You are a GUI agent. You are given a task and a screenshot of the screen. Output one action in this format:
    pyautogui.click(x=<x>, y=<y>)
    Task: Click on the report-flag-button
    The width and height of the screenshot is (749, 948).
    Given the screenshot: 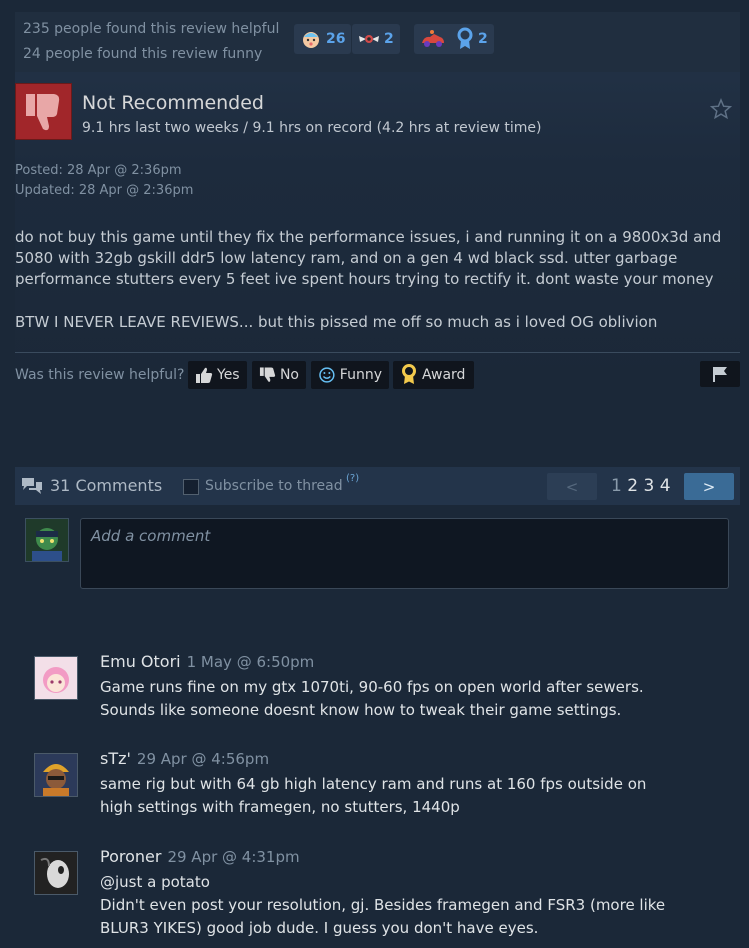 What is the action you would take?
    pyautogui.click(x=720, y=374)
    